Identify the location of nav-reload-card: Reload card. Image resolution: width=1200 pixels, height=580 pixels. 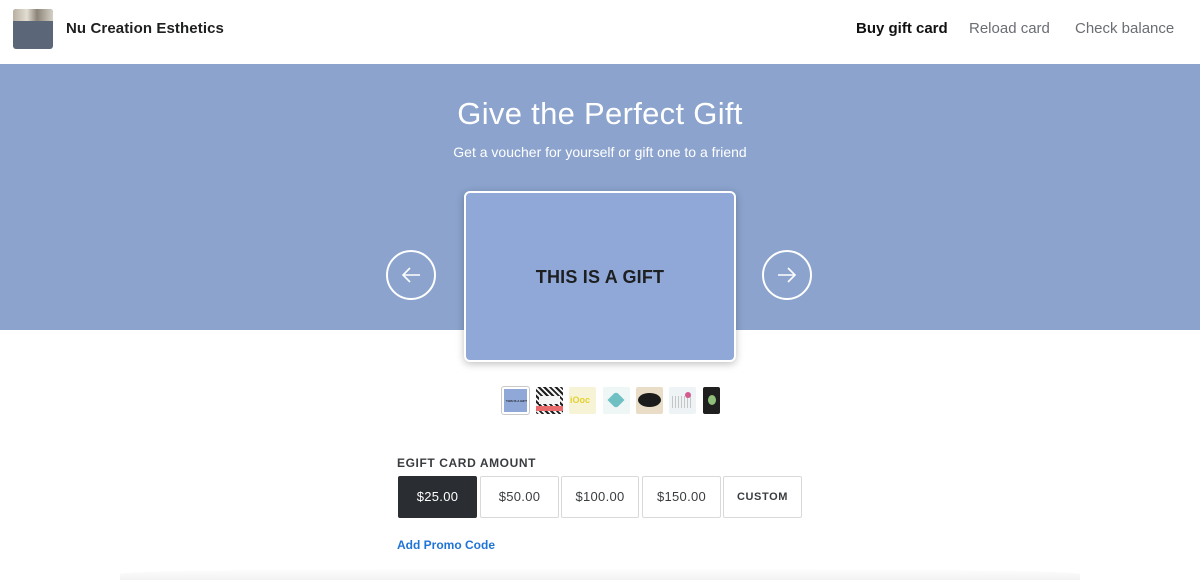
(1009, 28).